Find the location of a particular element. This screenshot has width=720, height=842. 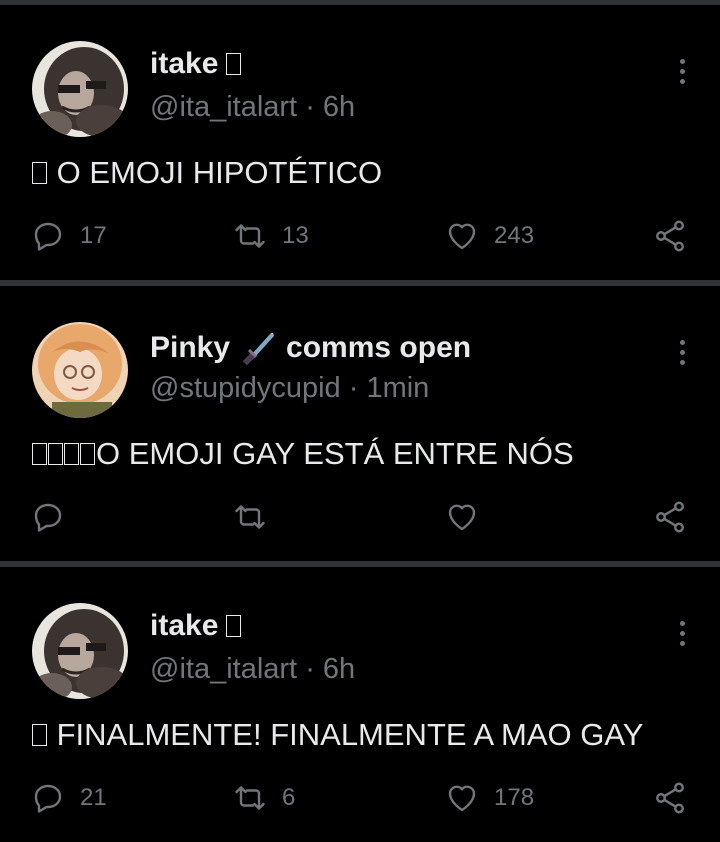

tweet-text-content: FINALMENTE! FINALMENTE A MAO GAY is located at coordinates (350, 734).